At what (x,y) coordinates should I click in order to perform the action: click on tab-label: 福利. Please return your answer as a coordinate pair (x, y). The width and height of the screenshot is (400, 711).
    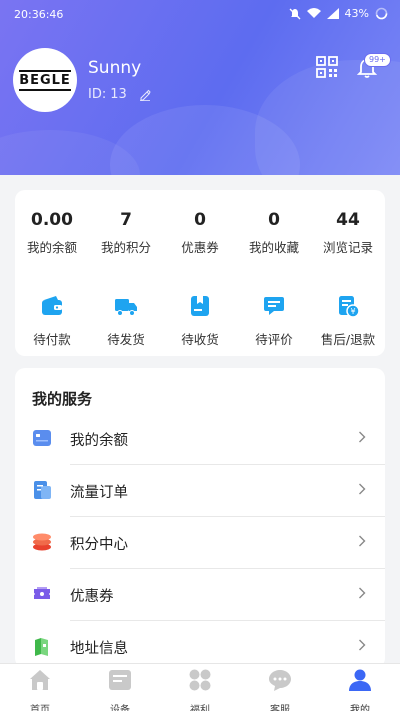
    Looking at the image, I should click on (200, 708).